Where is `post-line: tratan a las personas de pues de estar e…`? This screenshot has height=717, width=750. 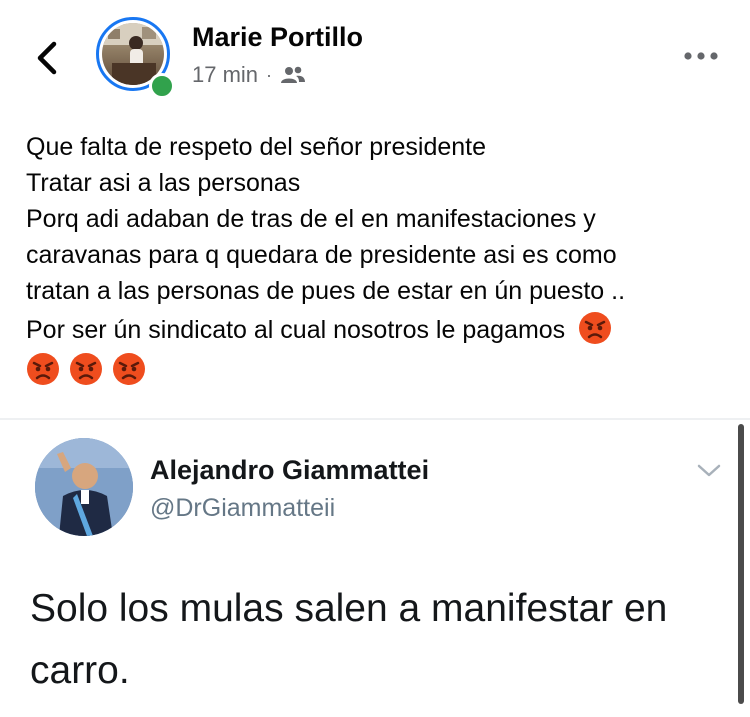 post-line: tratan a las personas de pues de estar e… is located at coordinates (326, 291).